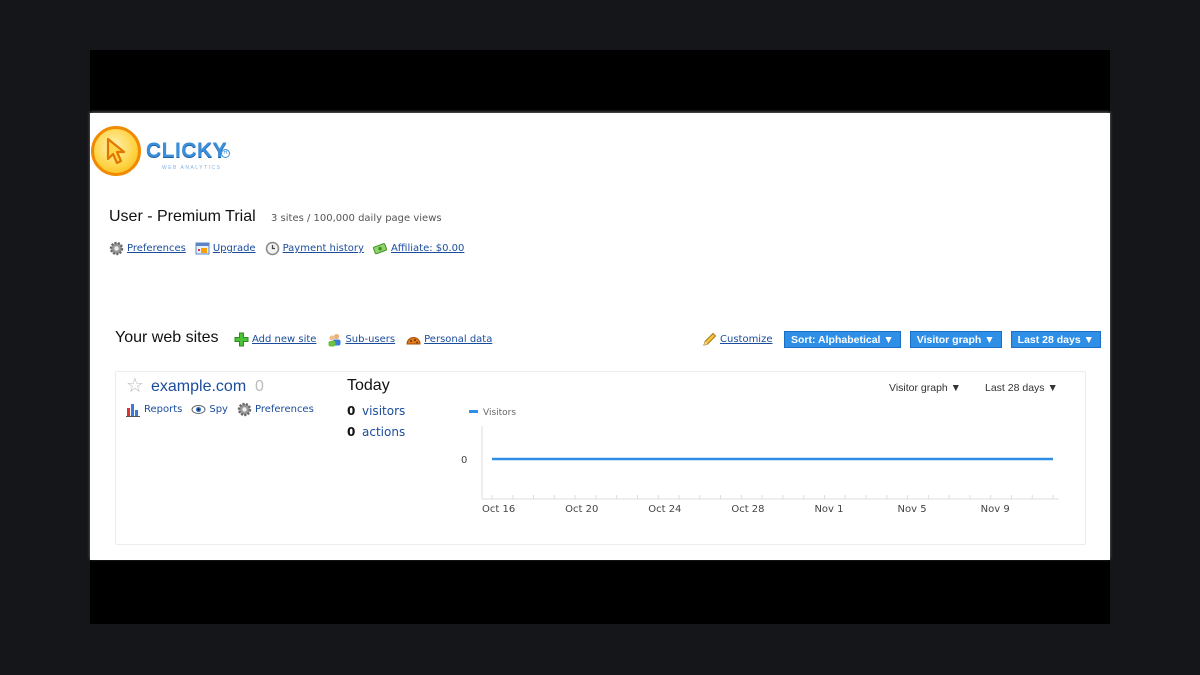 This screenshot has height=675, width=1200. I want to click on actions-value: 0, so click(351, 432).